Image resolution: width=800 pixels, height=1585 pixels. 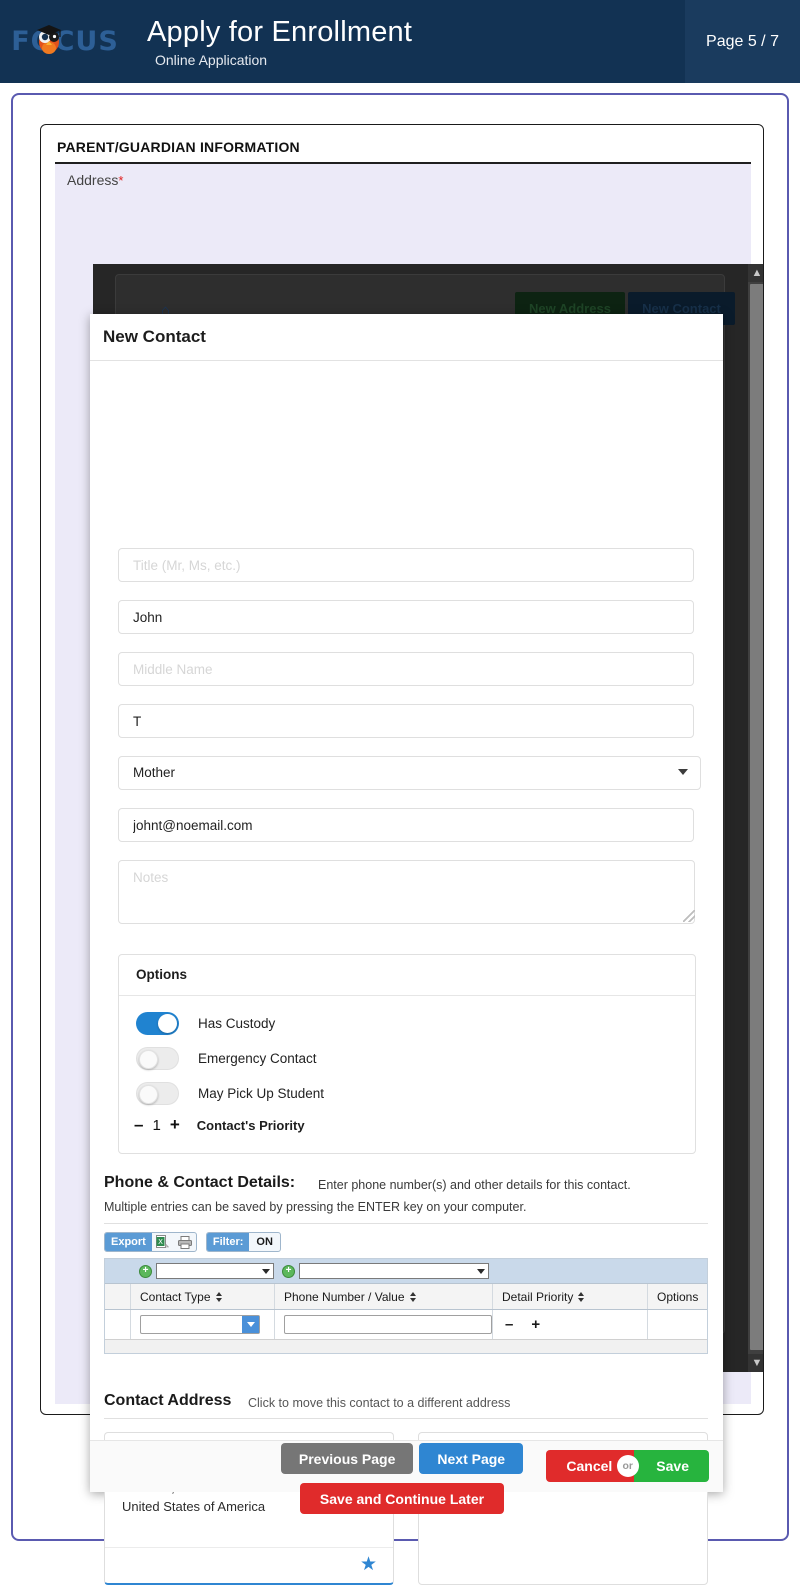 I want to click on first-name-input, so click(x=406, y=617).